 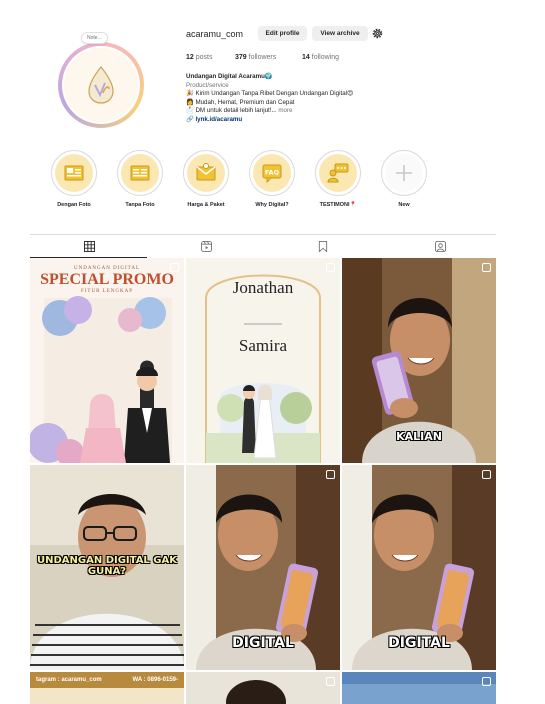 What do you see at coordinates (218, 119) in the screenshot?
I see `bio-external-link: lynk.id/acaramu` at bounding box center [218, 119].